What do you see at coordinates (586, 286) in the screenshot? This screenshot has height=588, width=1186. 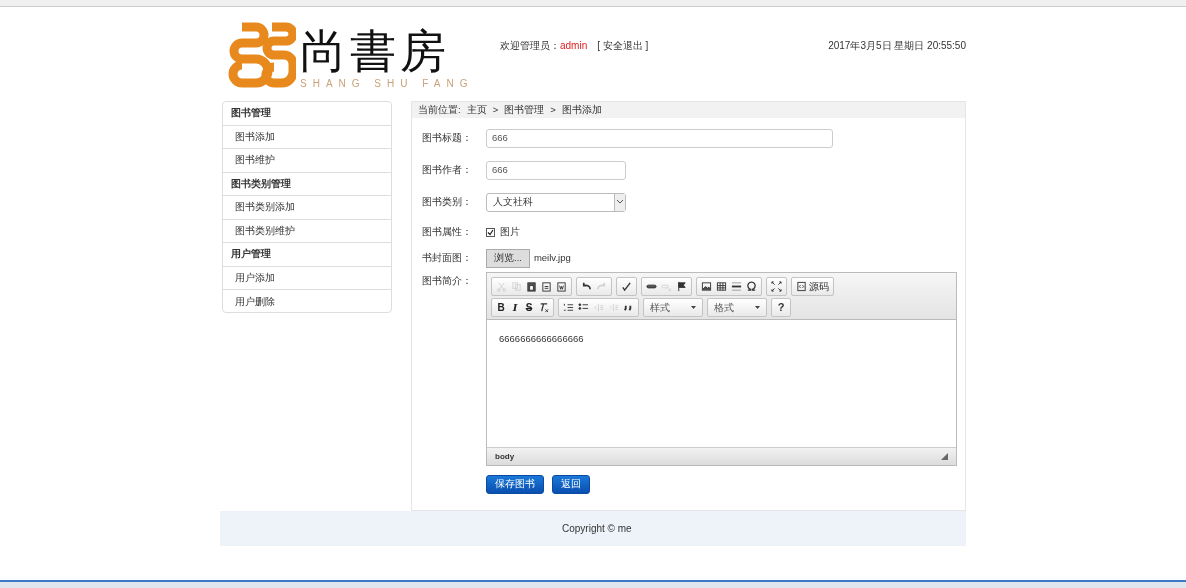 I see `undo-icon` at bounding box center [586, 286].